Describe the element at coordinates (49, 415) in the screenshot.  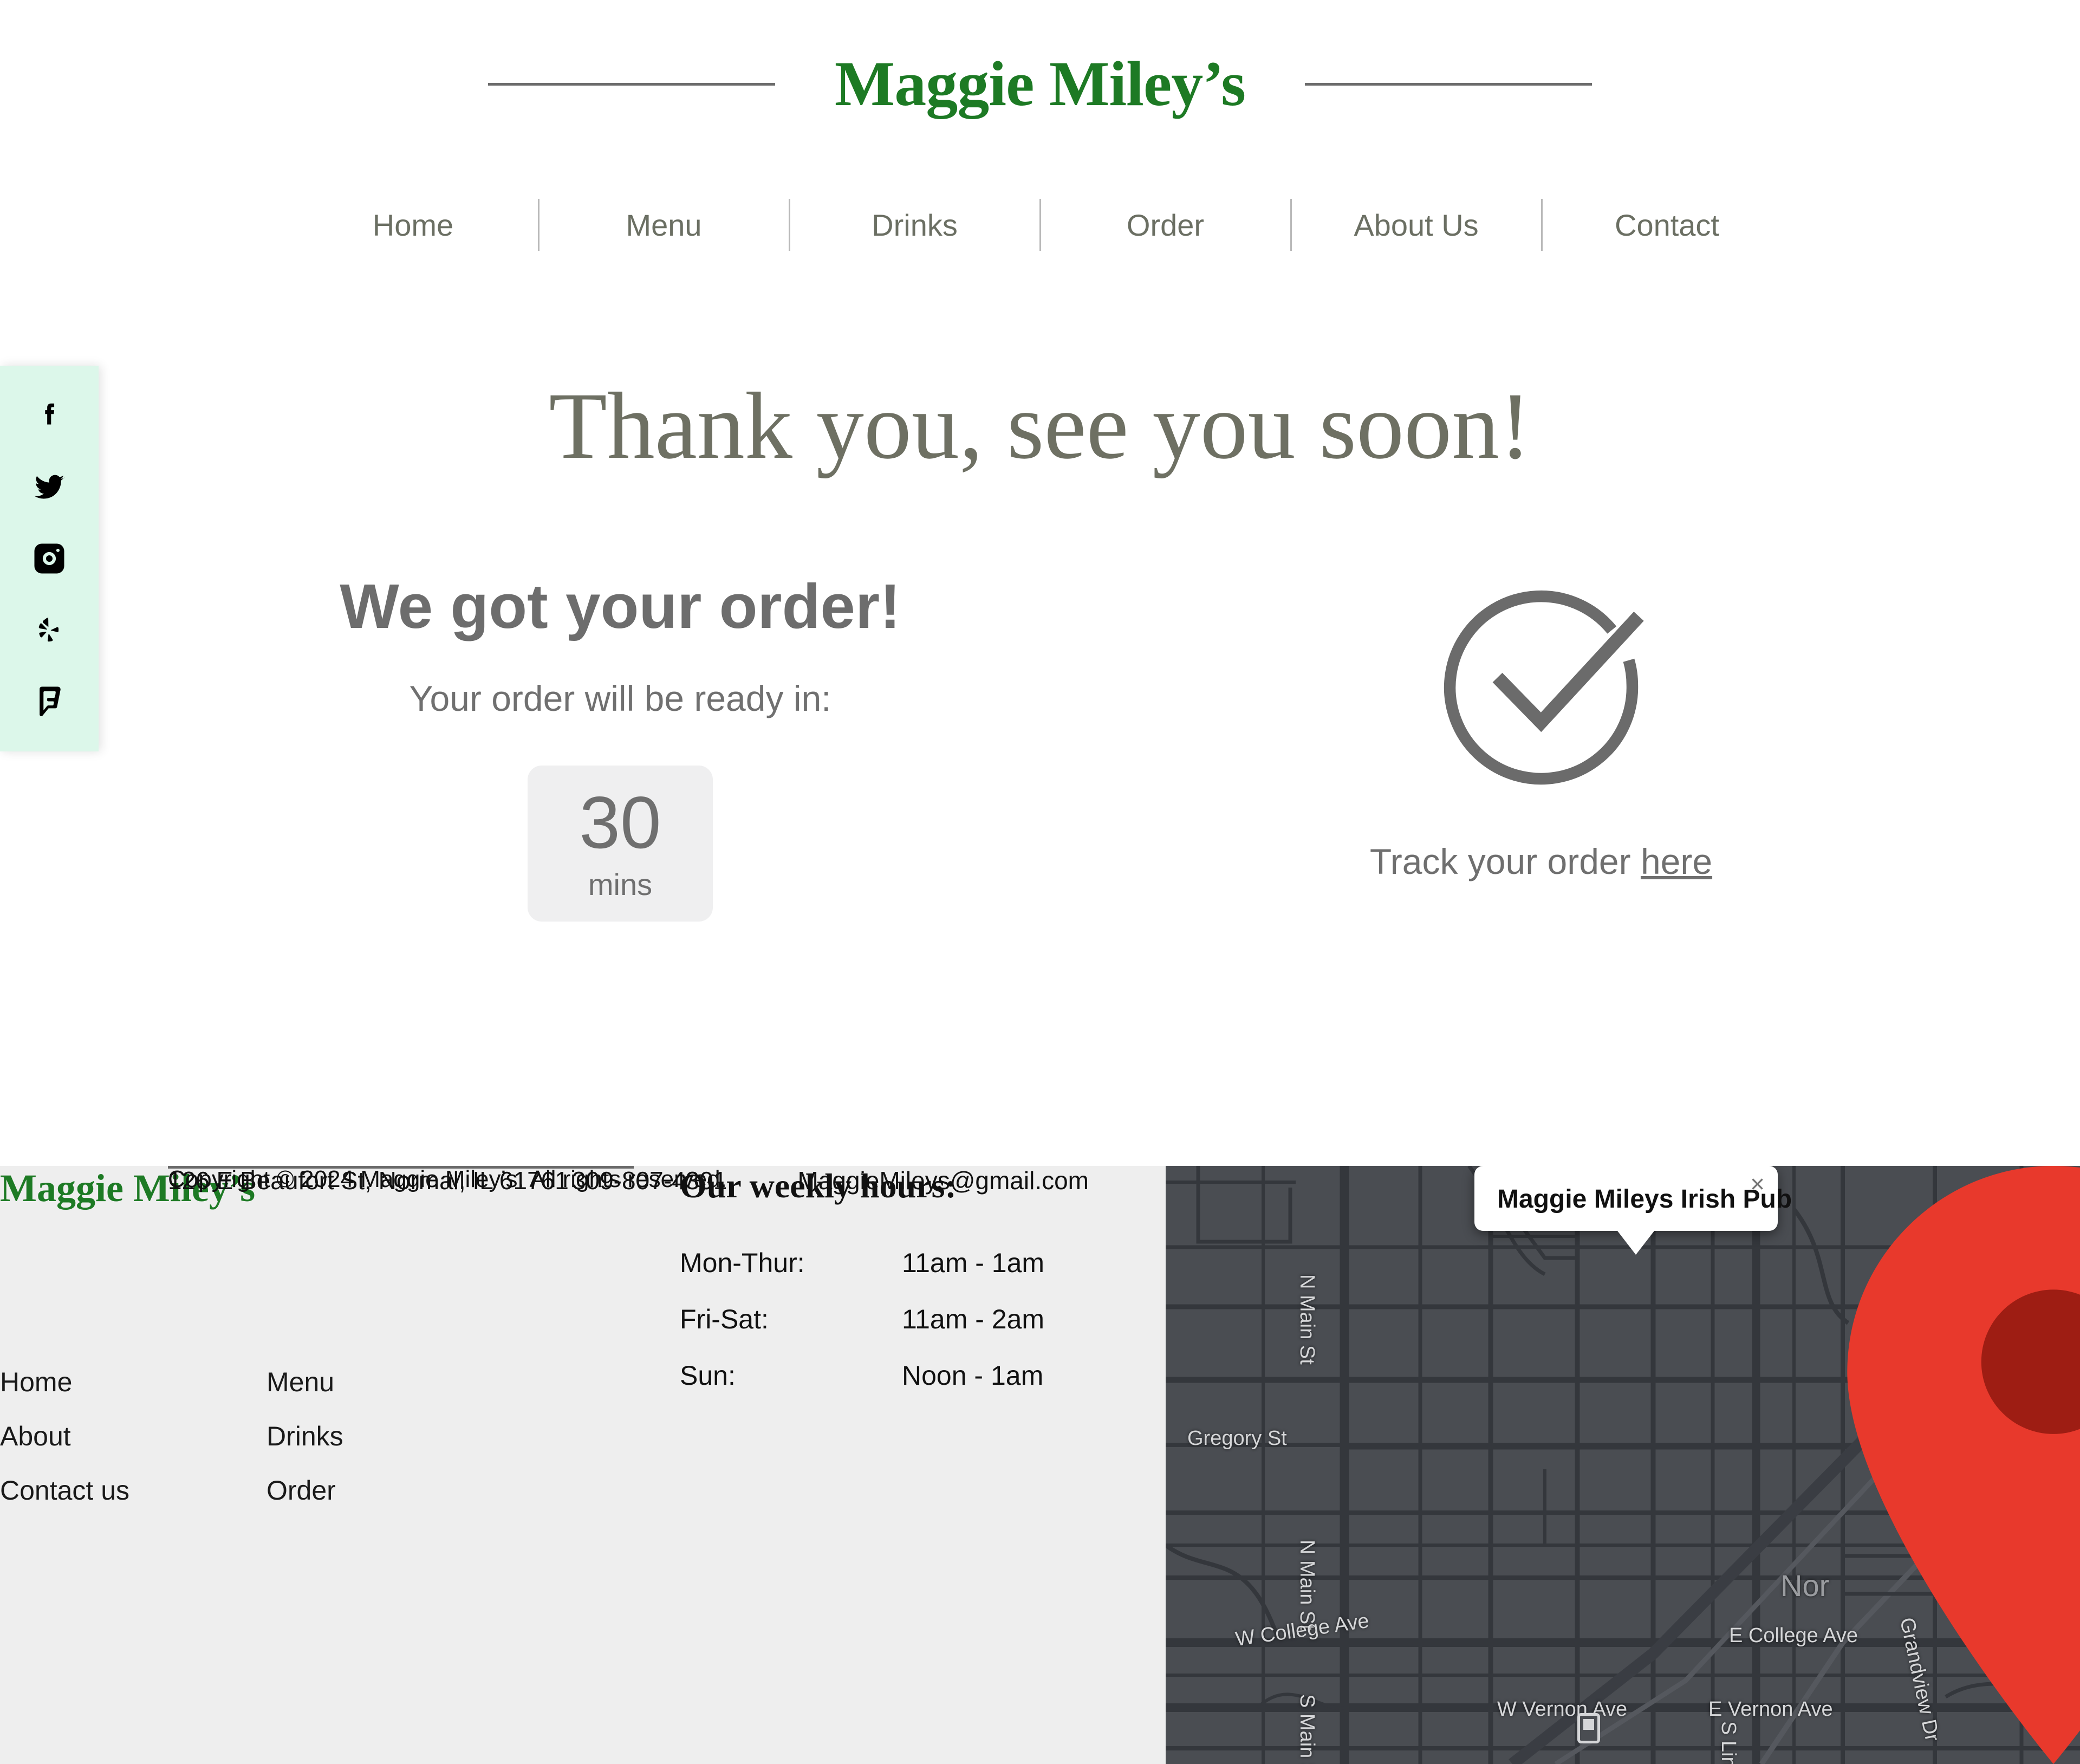
I see `facebook-icon` at that location.